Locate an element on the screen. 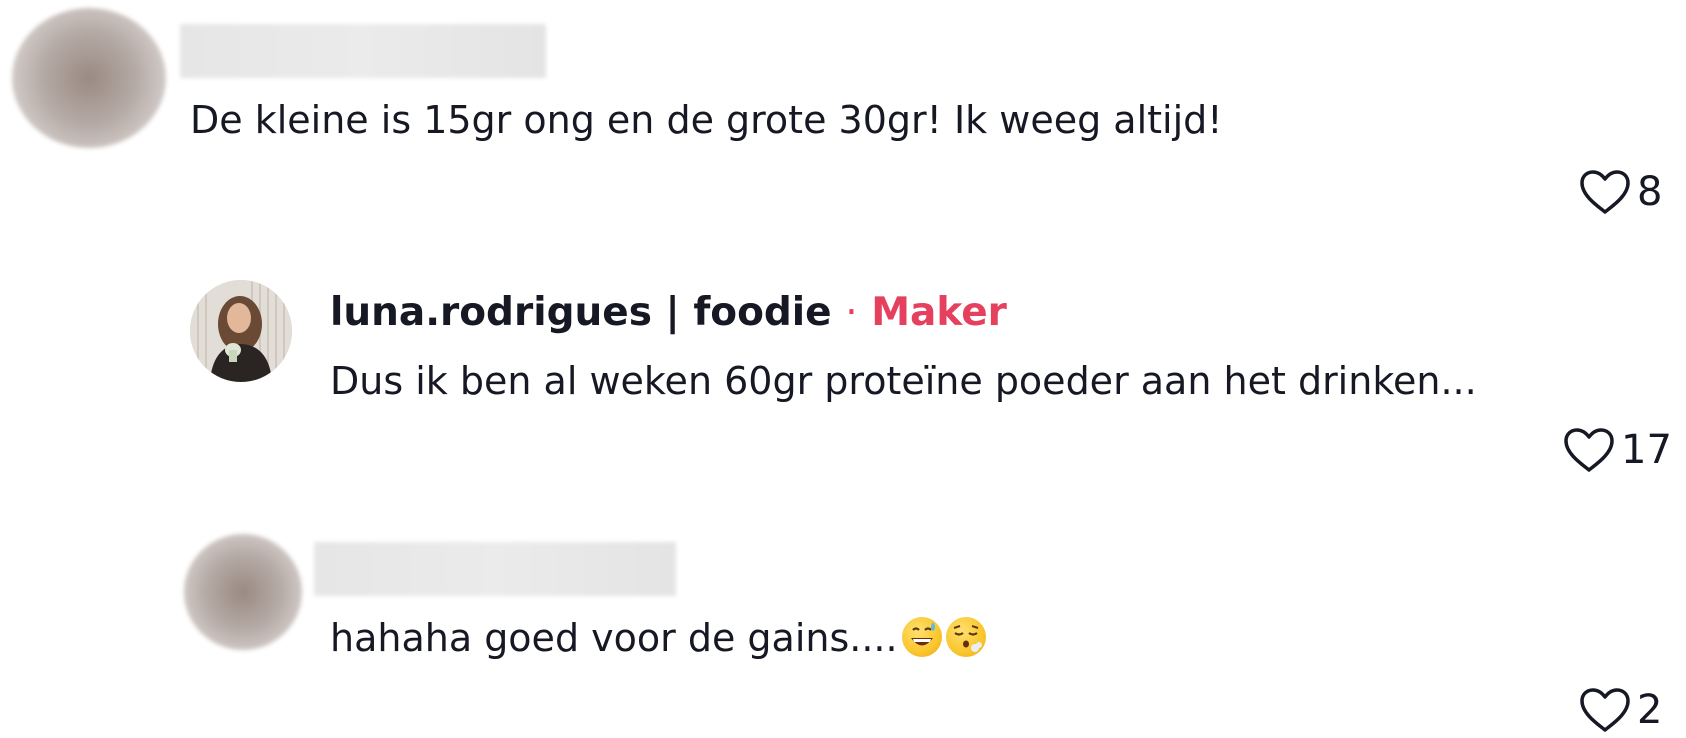 The height and width of the screenshot is (738, 1686). like-count: 2 is located at coordinates (1650, 710).